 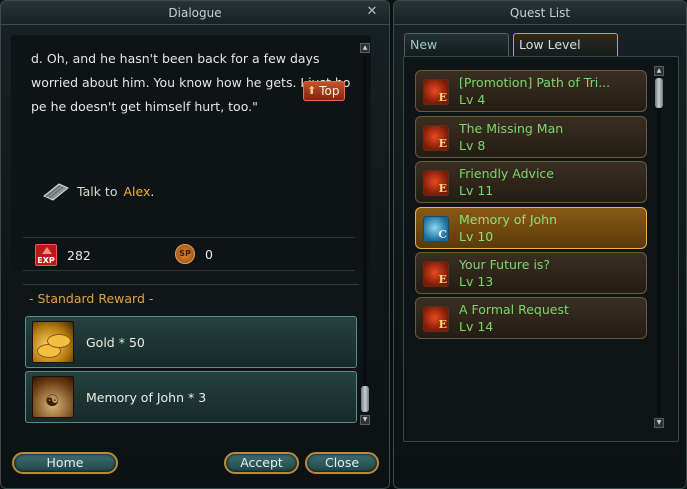 I want to click on quest-name: Your Future is?, so click(x=505, y=264).